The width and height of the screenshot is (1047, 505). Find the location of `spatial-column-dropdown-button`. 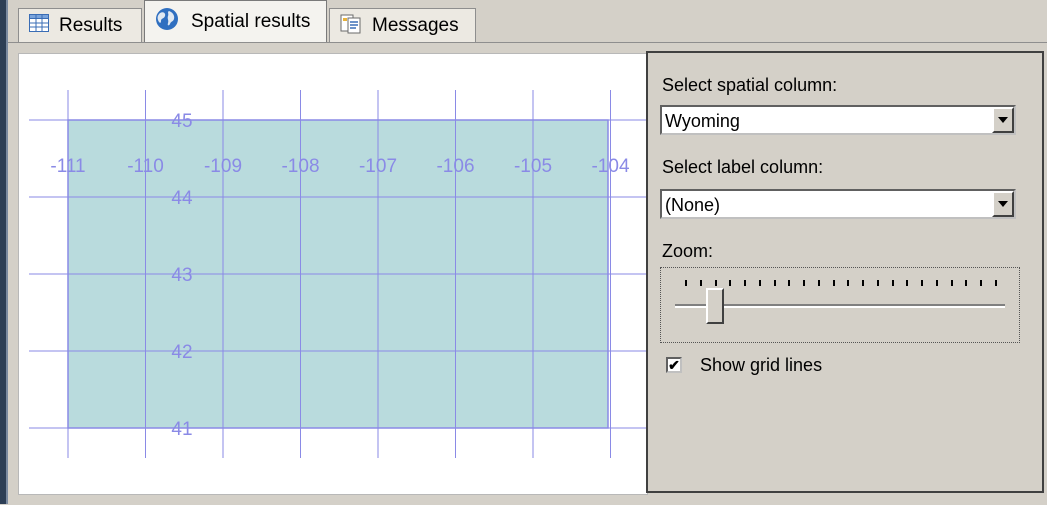

spatial-column-dropdown-button is located at coordinates (1003, 120).